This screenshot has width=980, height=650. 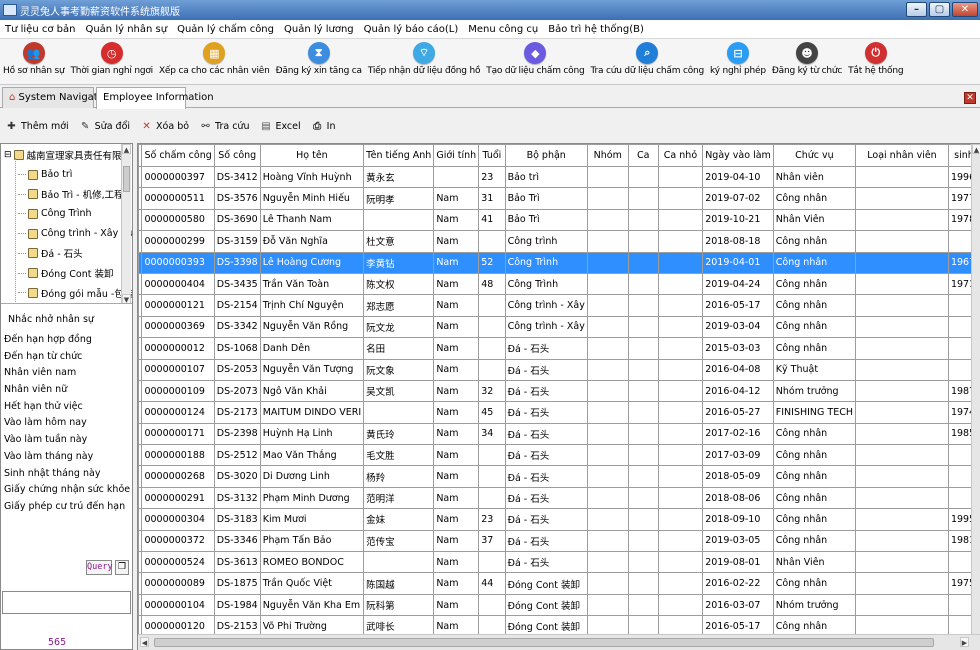 I want to click on table-cell: DS-3690, so click(x=237, y=220).